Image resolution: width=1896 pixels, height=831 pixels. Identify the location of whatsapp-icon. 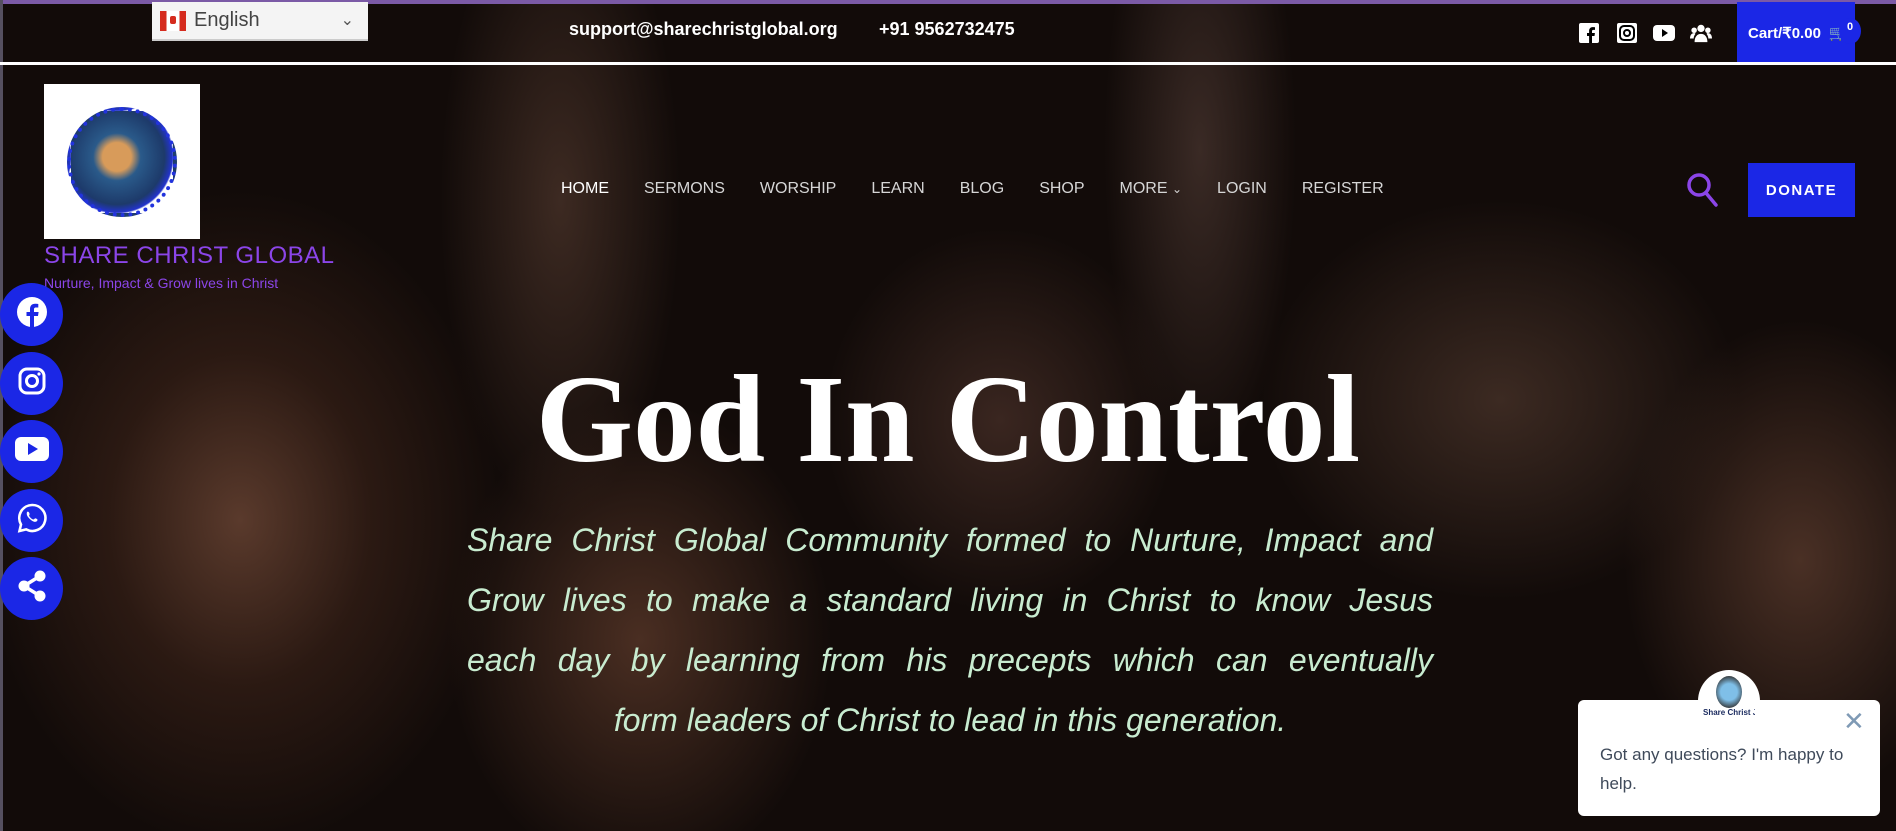
(32, 520).